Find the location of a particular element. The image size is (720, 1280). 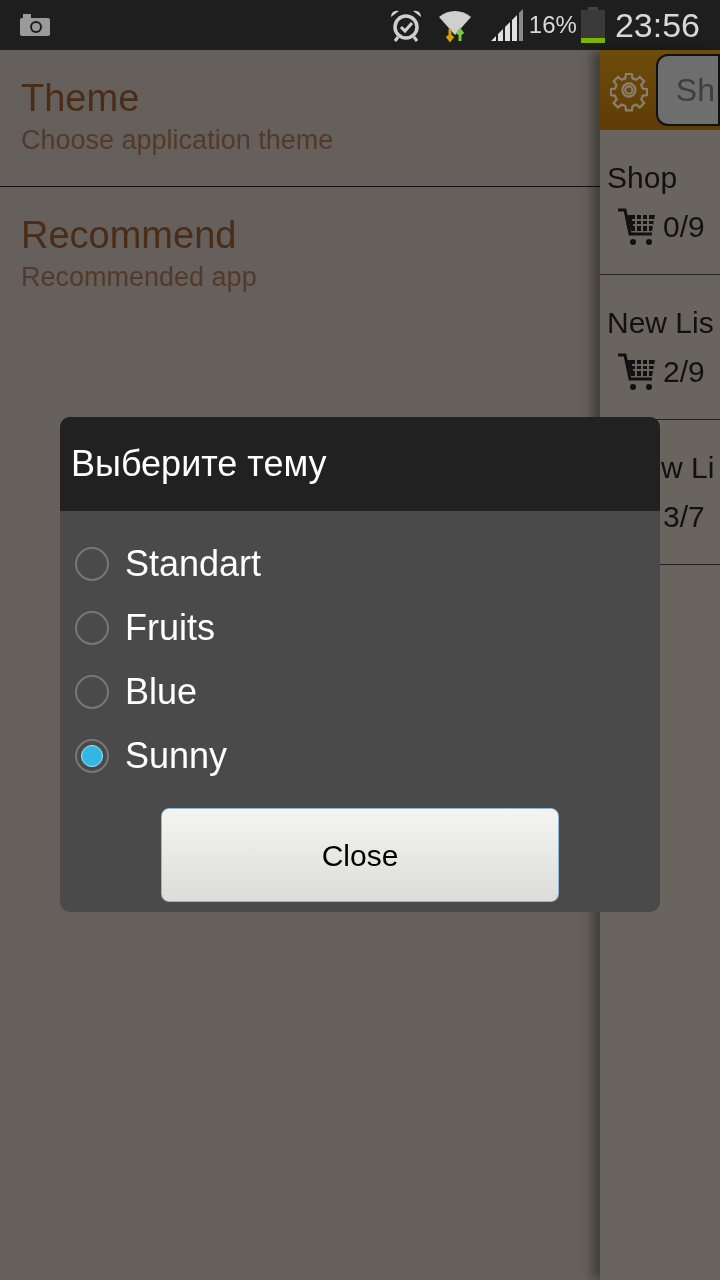

shopping-list-item: Shop 0/9 is located at coordinates (660, 202).